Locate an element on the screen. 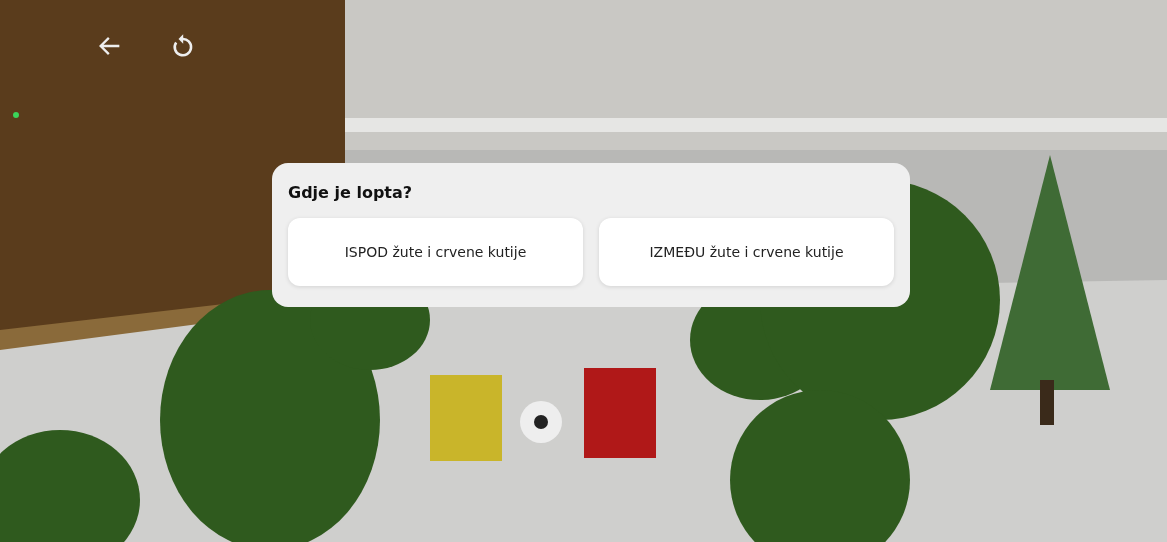 The height and width of the screenshot is (542, 1167). question-title: Gdje je lopta? is located at coordinates (351, 192).